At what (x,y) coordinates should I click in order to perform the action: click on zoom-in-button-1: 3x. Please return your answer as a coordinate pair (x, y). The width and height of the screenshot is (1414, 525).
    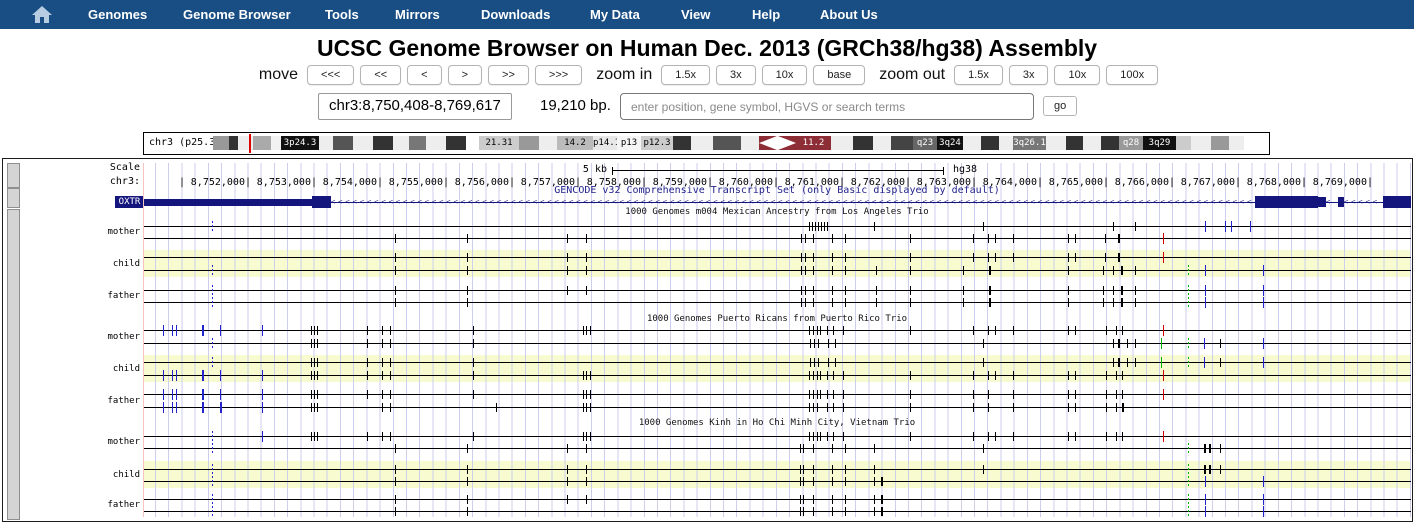
    Looking at the image, I should click on (736, 75).